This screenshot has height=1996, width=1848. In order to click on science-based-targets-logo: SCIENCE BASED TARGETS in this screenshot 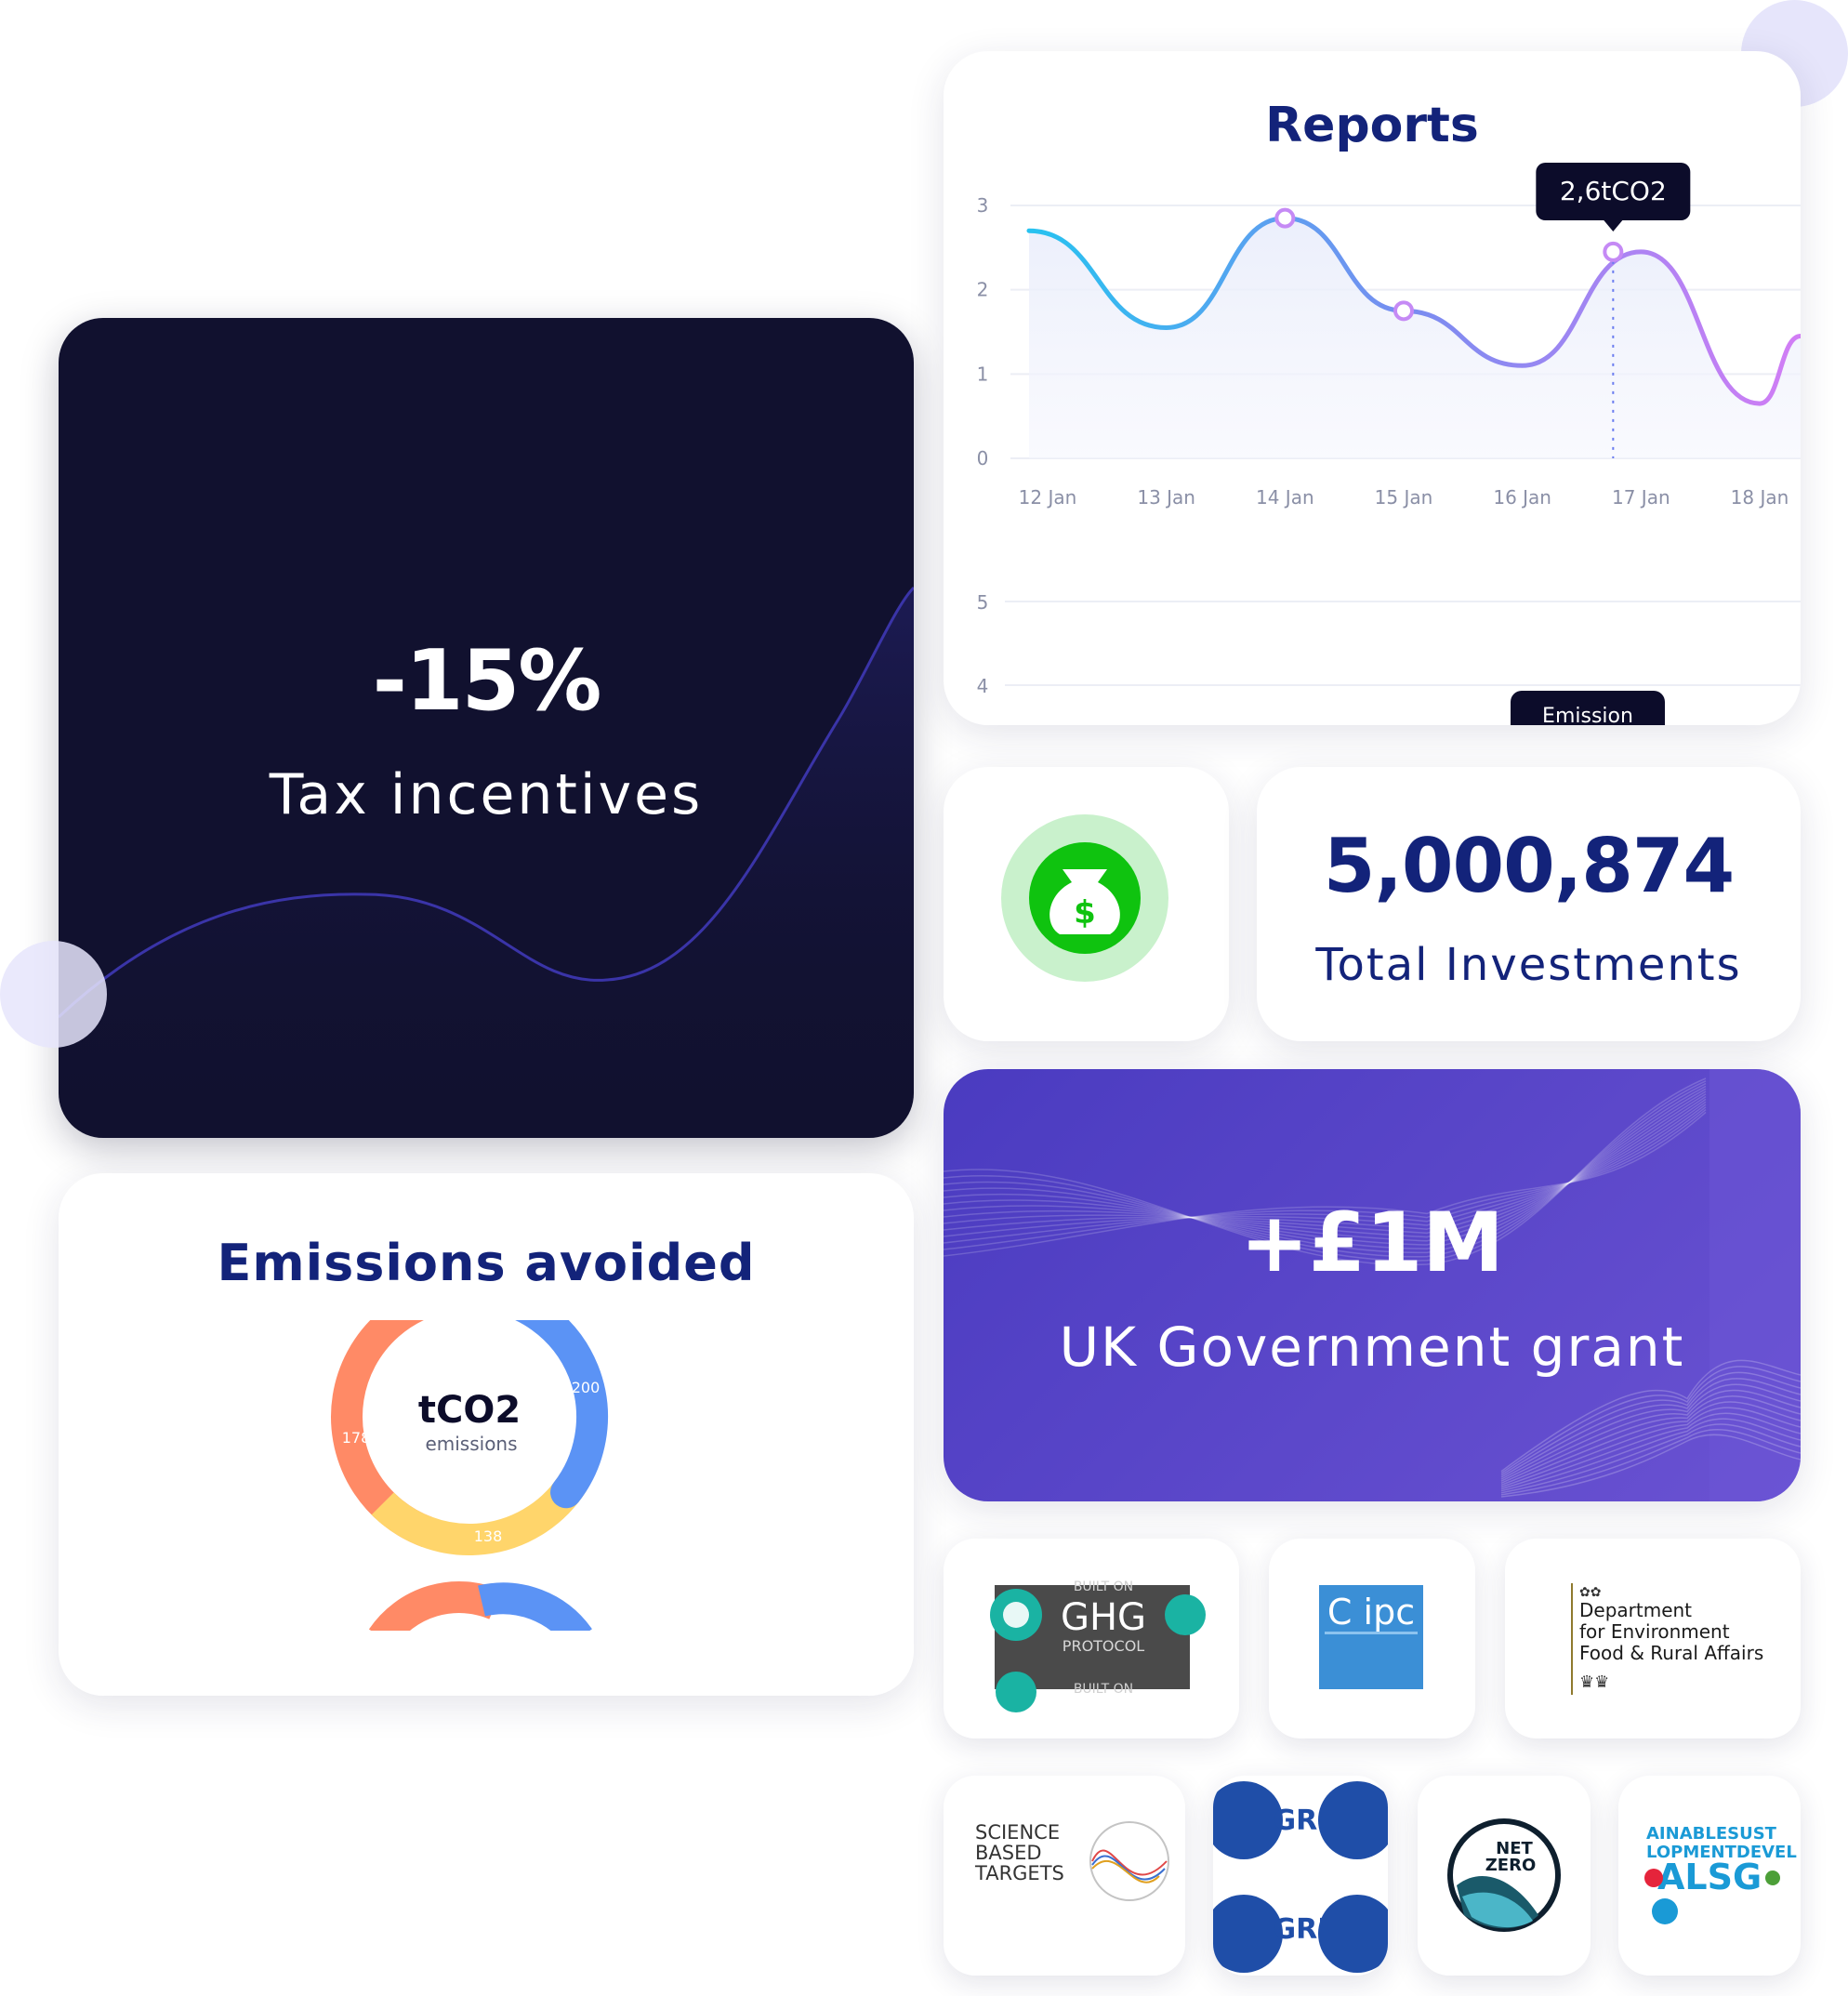, I will do `click(1071, 1861)`.